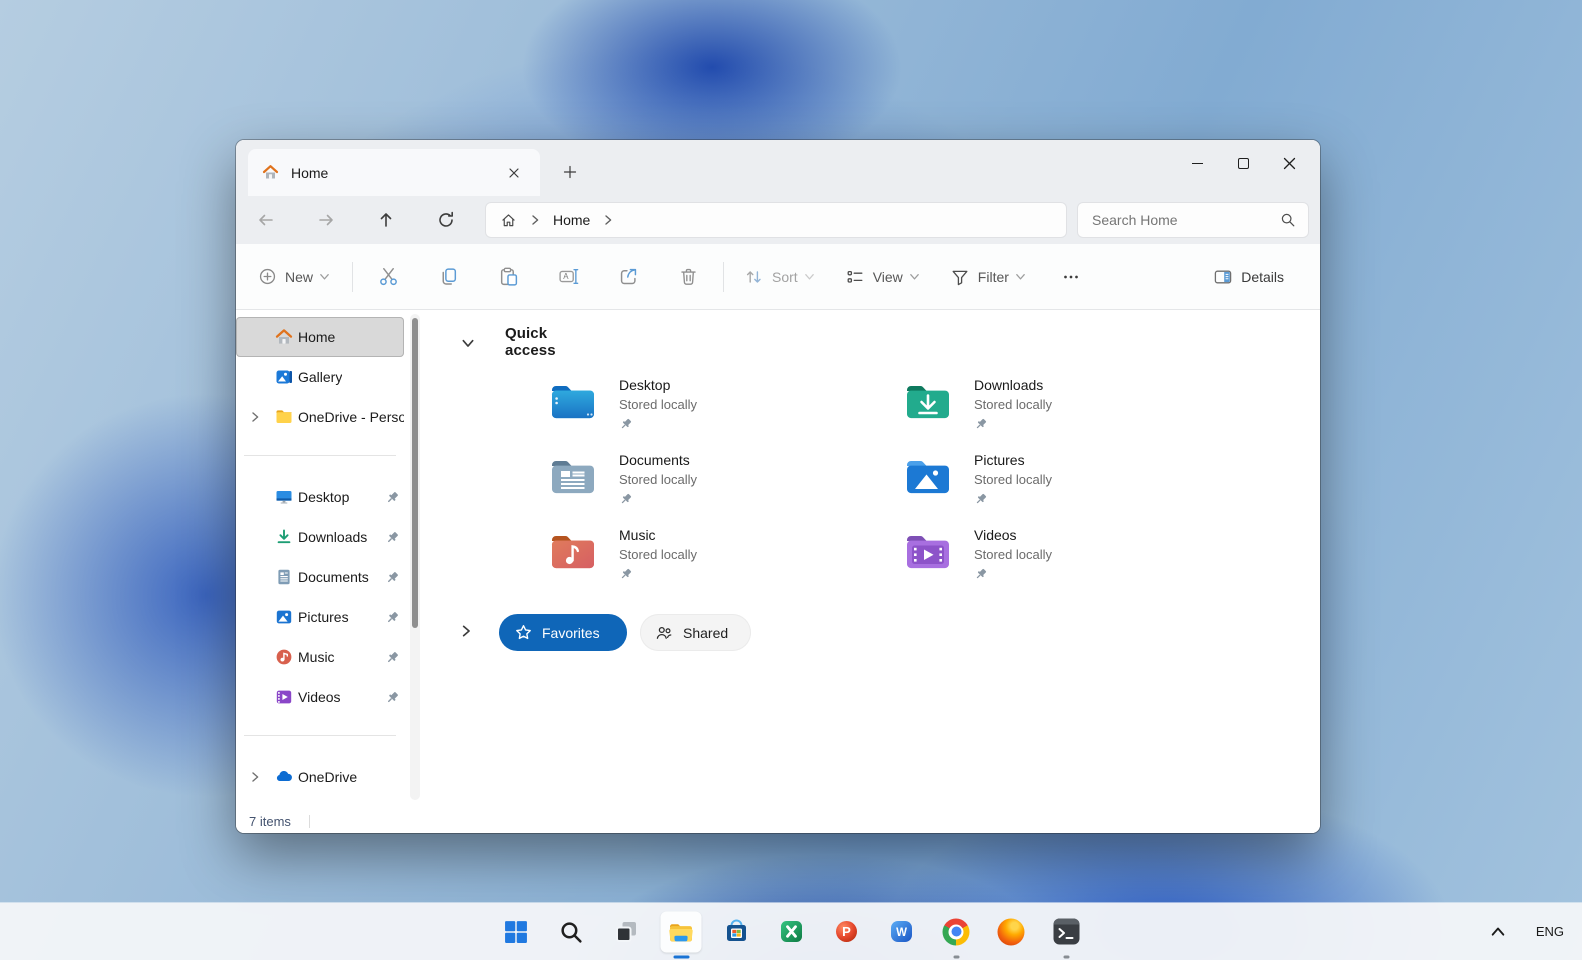 This screenshot has width=1582, height=960. I want to click on tile-name: Desktop, so click(645, 385).